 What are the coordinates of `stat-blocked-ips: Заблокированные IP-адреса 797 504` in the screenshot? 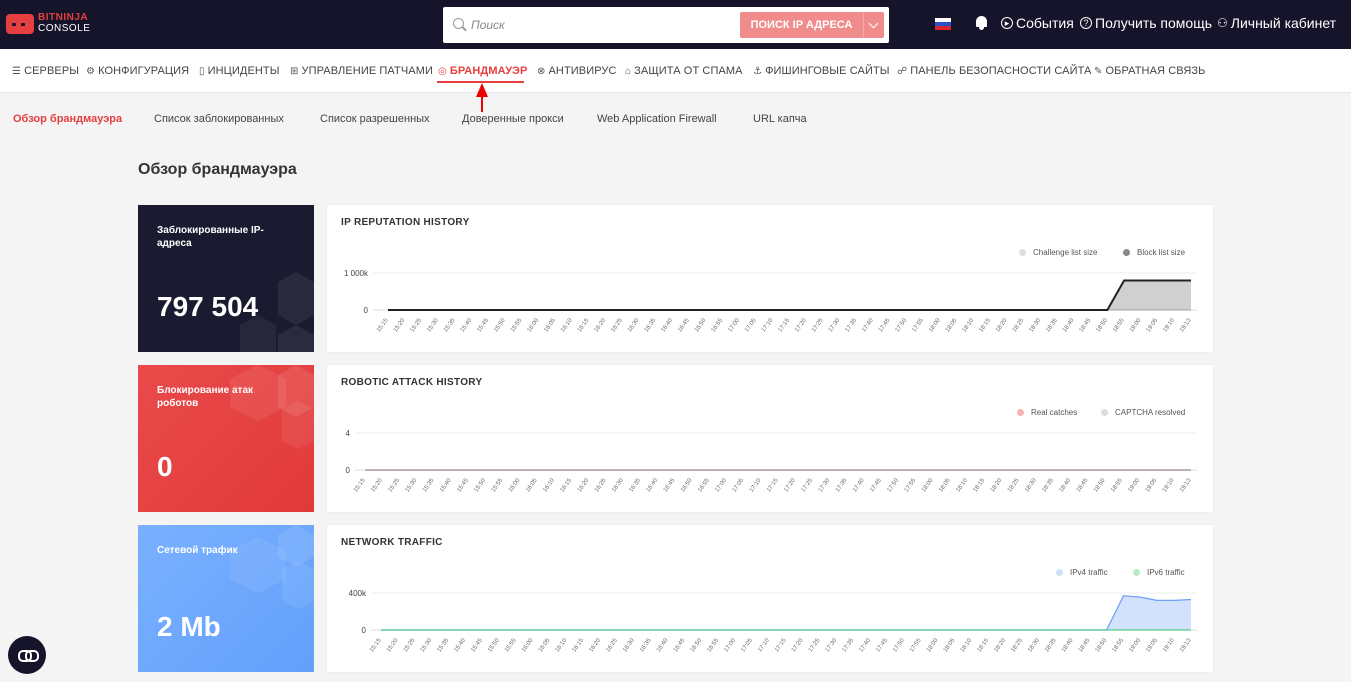 It's located at (226, 278).